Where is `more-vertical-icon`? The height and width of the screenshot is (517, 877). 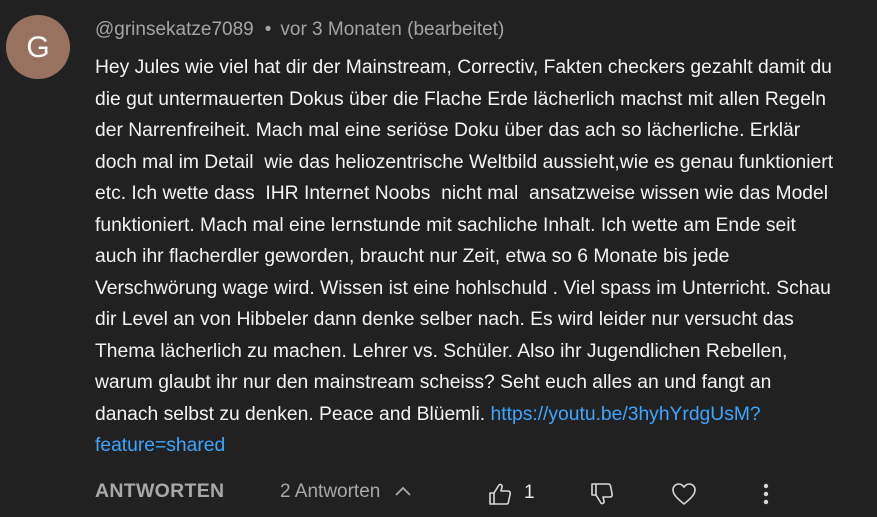 more-vertical-icon is located at coordinates (766, 494).